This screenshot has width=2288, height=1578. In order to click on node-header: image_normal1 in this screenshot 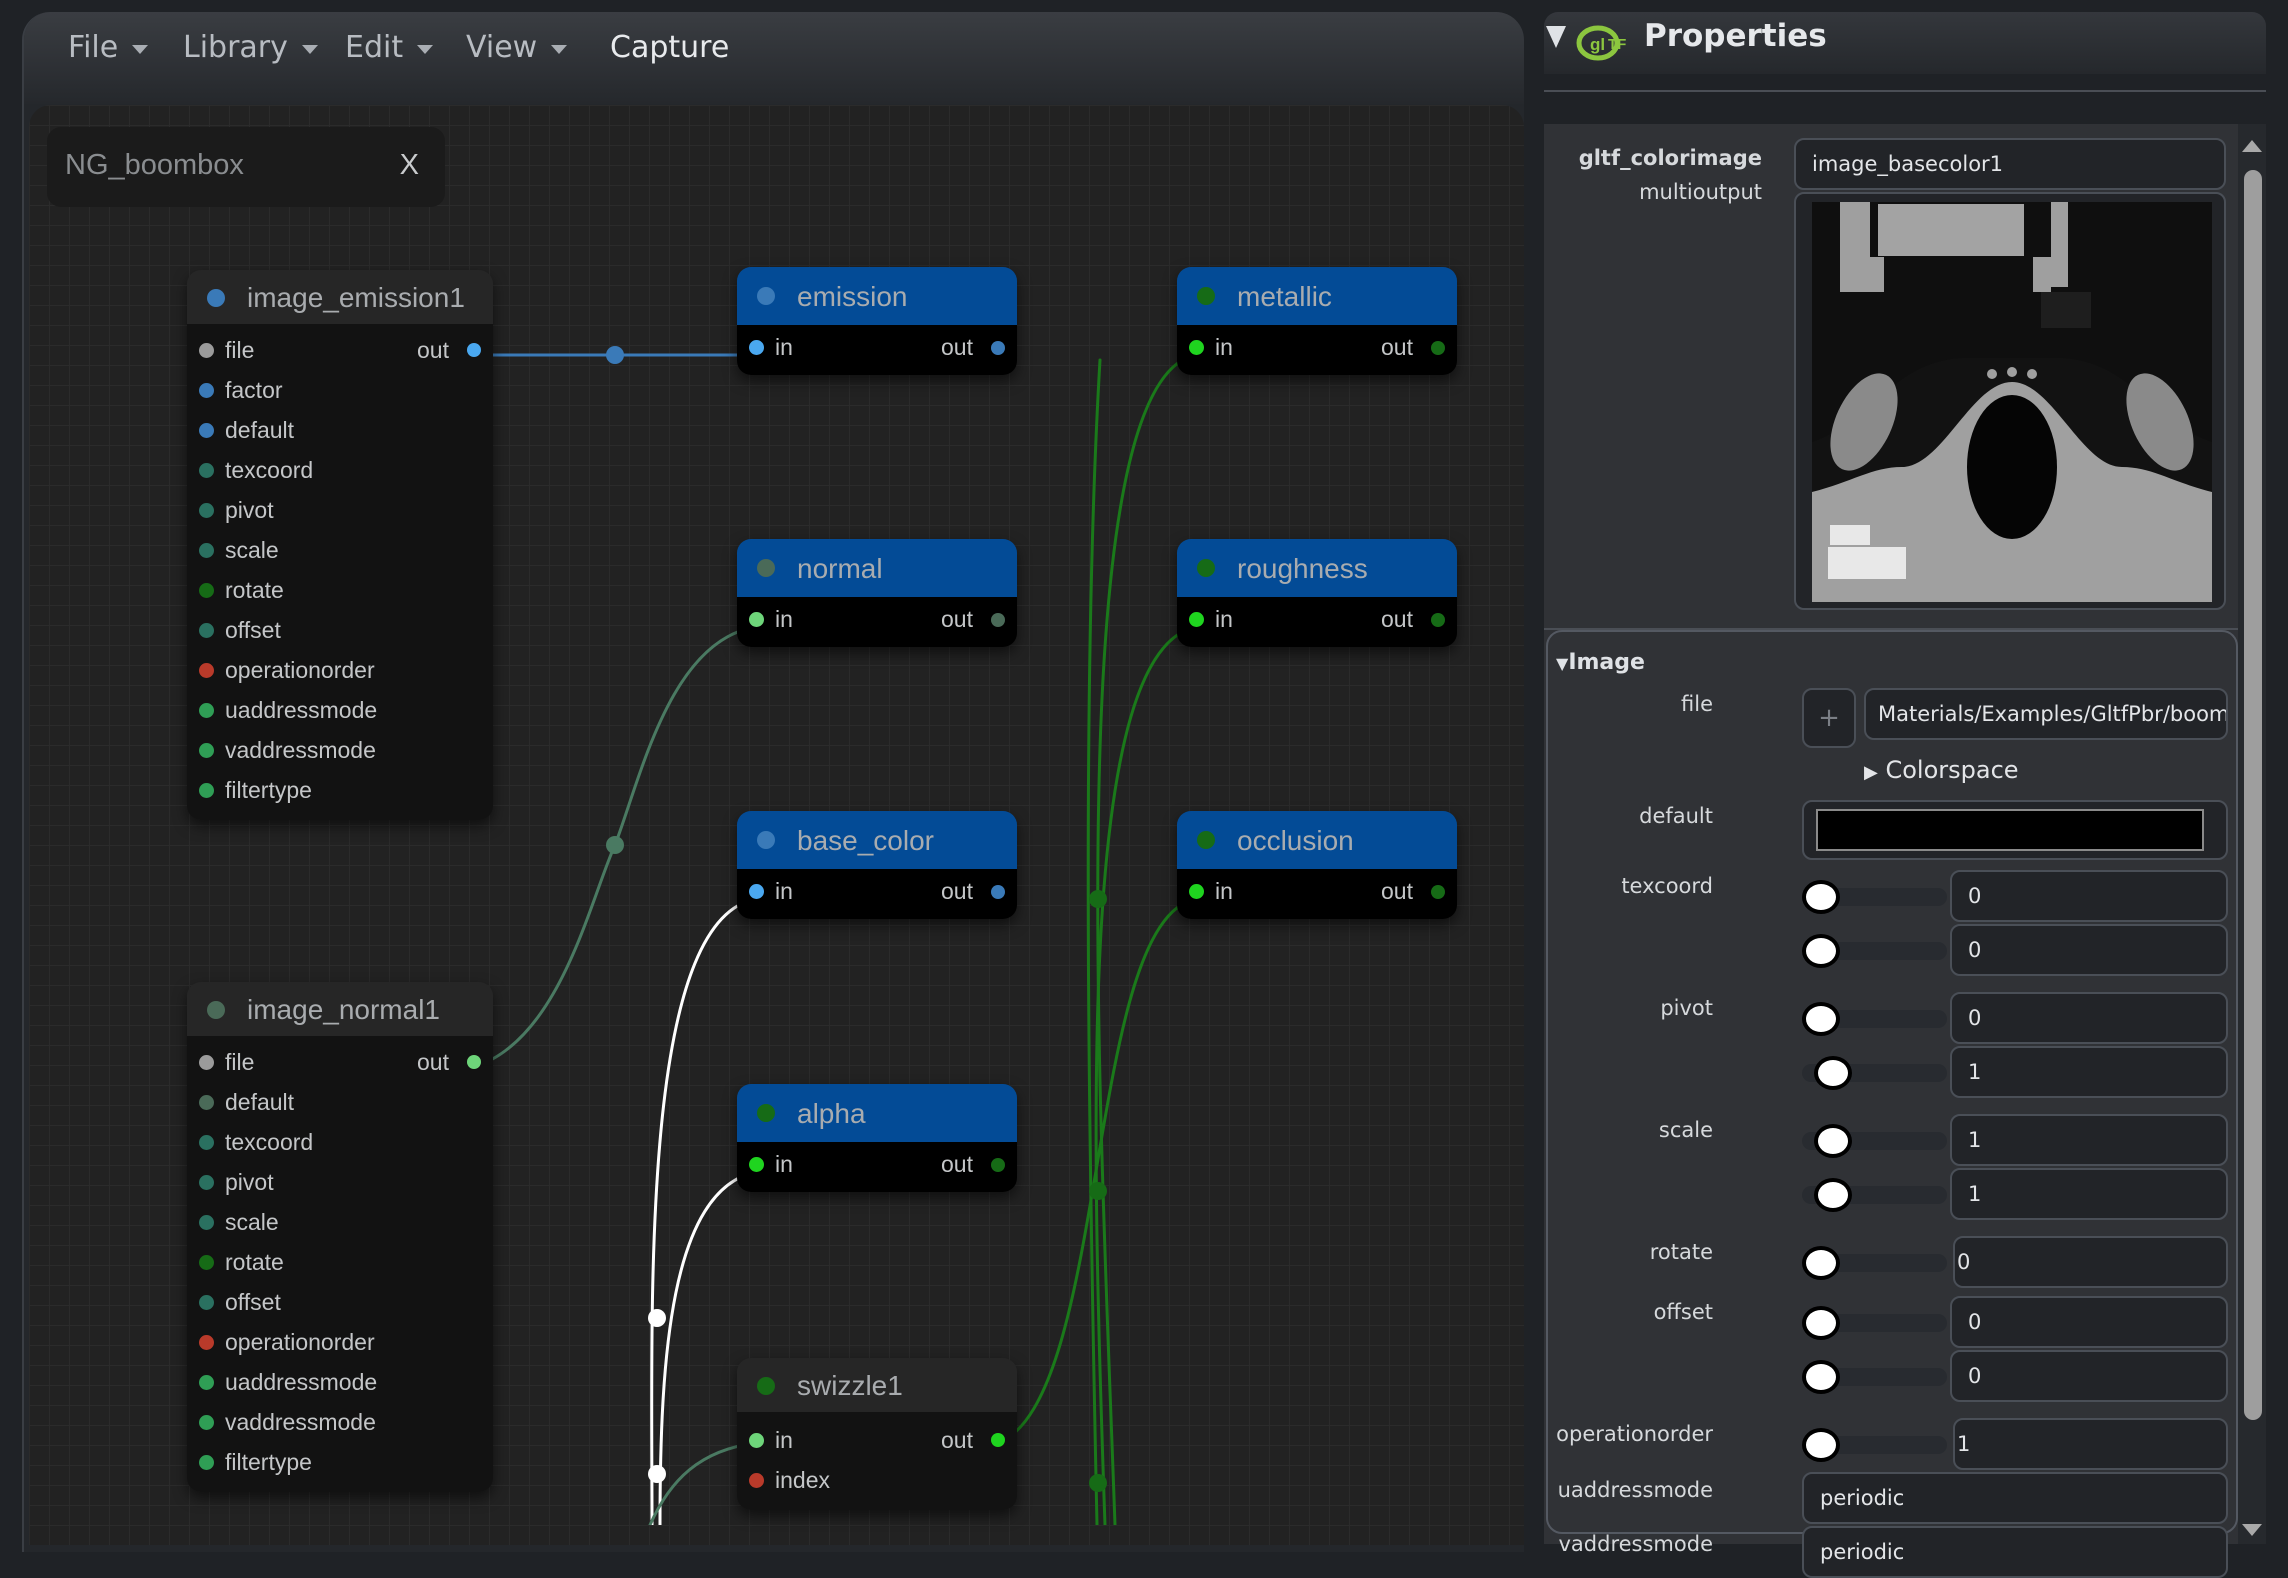, I will do `click(340, 1009)`.